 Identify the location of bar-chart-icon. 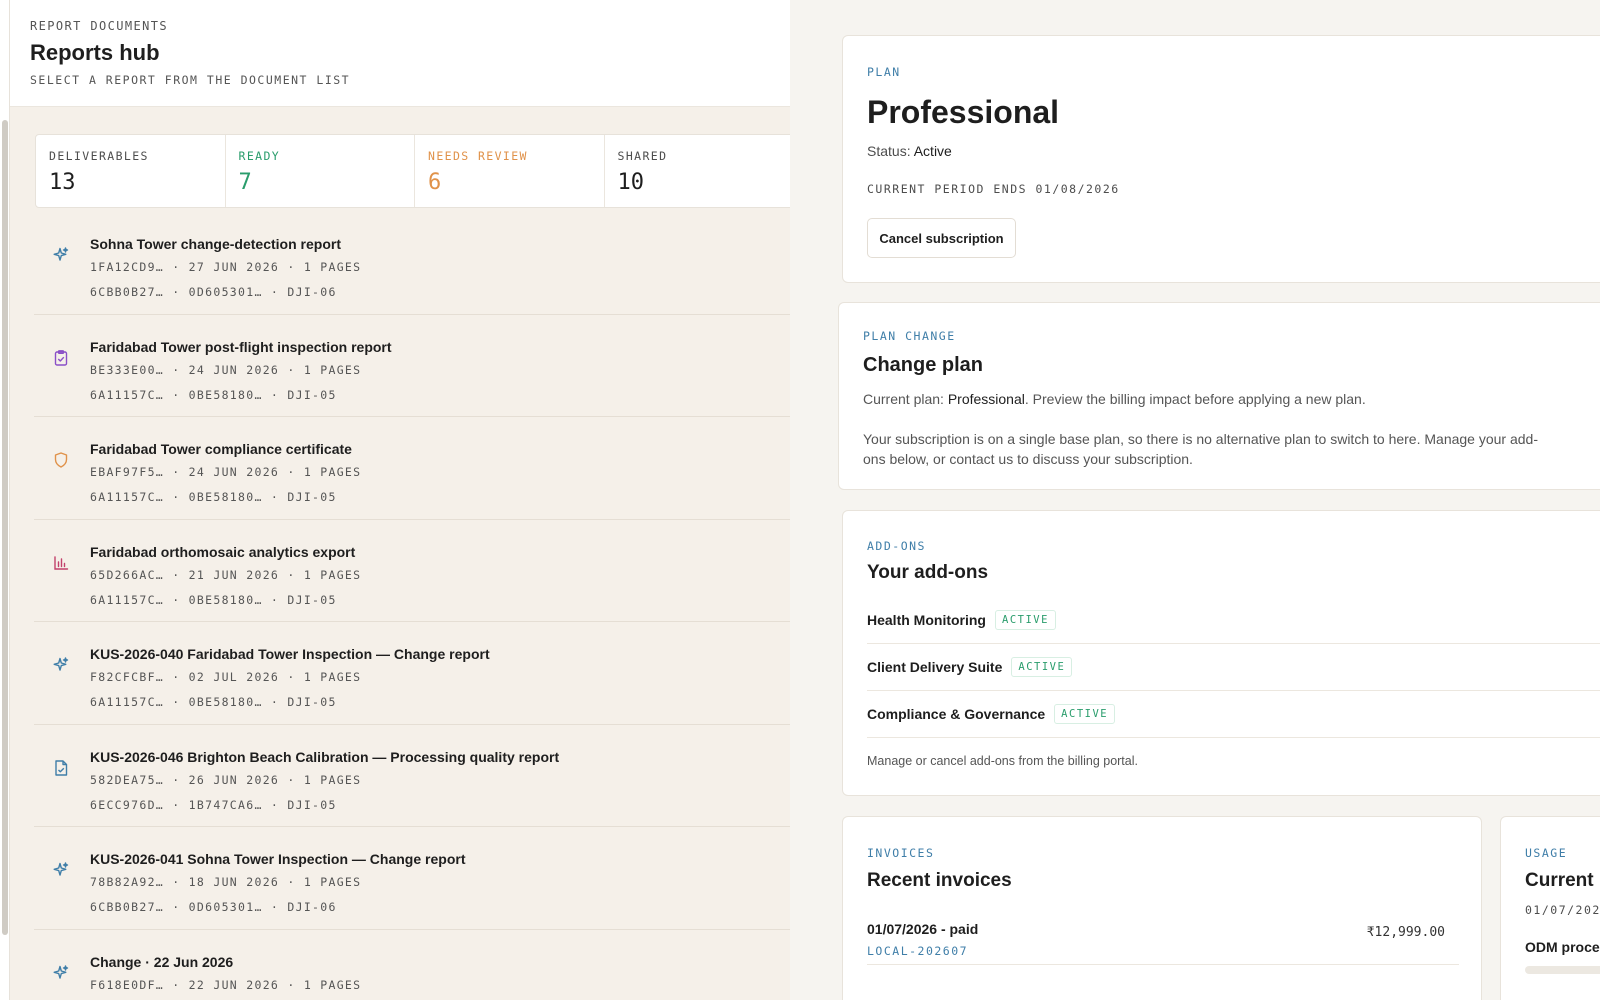
(61, 562).